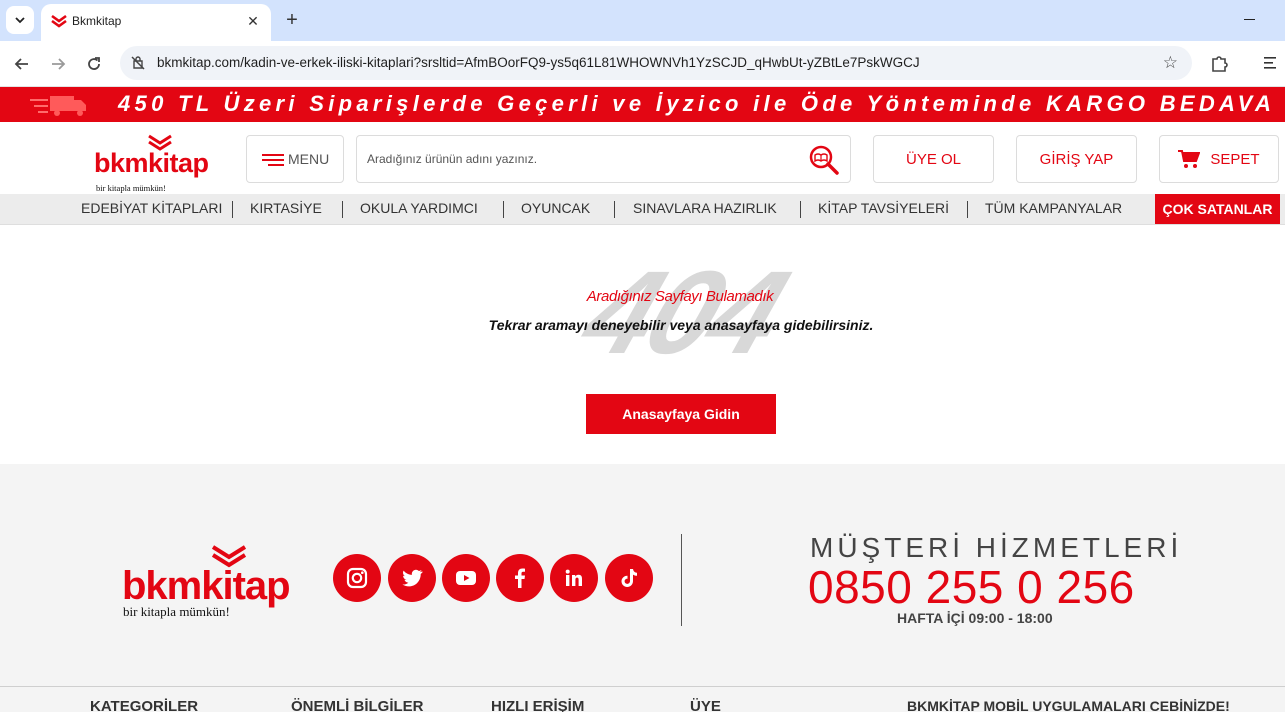 Image resolution: width=1285 pixels, height=712 pixels. What do you see at coordinates (97, 21) in the screenshot?
I see `tab-title: Bkmkitap` at bounding box center [97, 21].